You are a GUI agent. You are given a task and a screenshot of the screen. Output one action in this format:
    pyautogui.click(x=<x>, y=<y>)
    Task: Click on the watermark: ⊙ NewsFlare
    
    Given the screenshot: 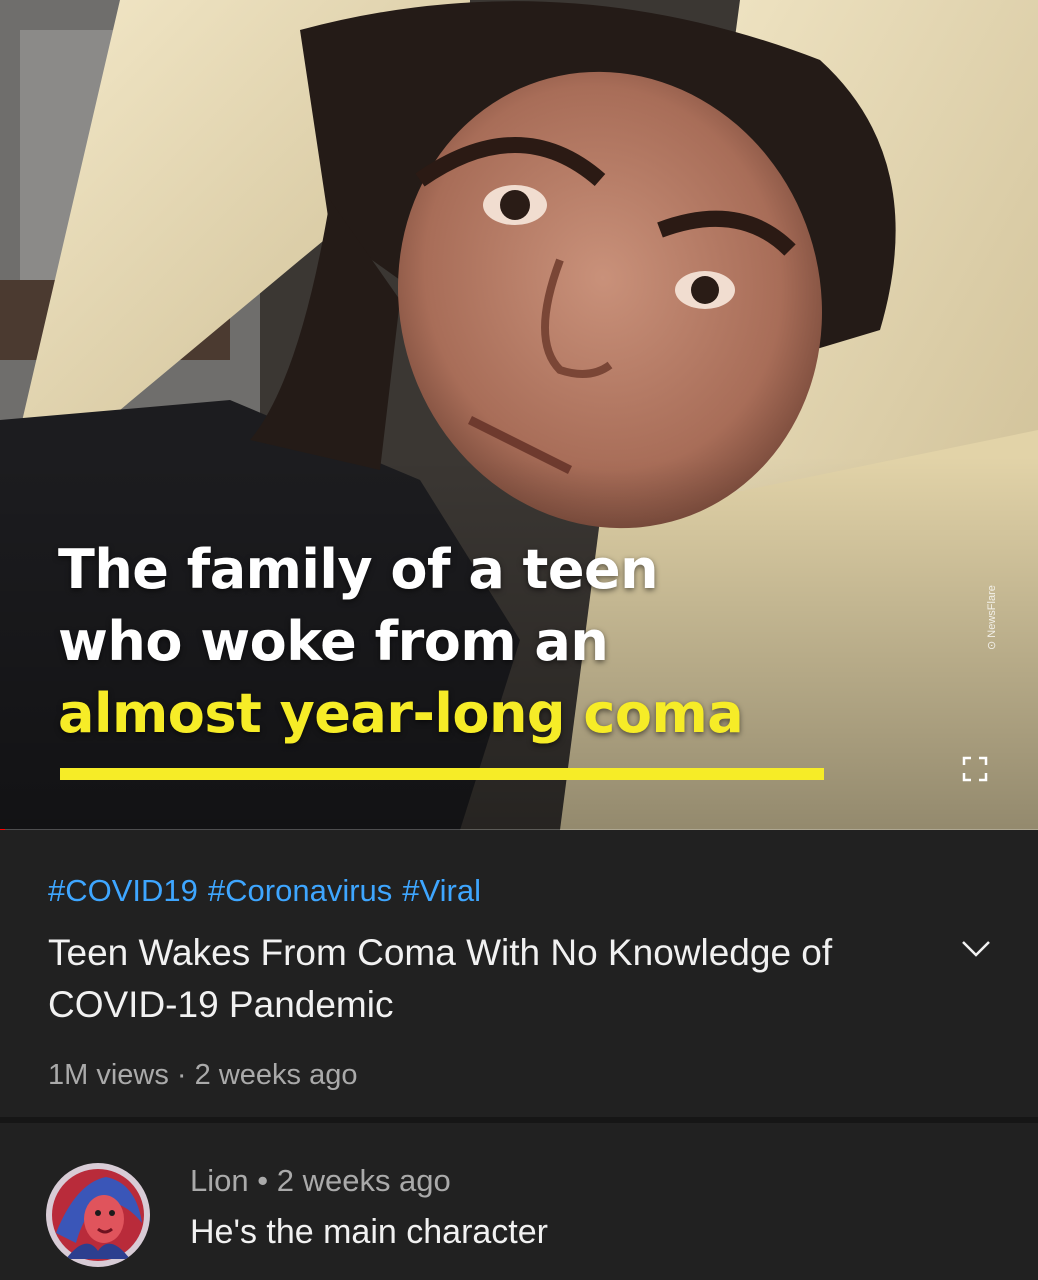 What is the action you would take?
    pyautogui.click(x=992, y=617)
    